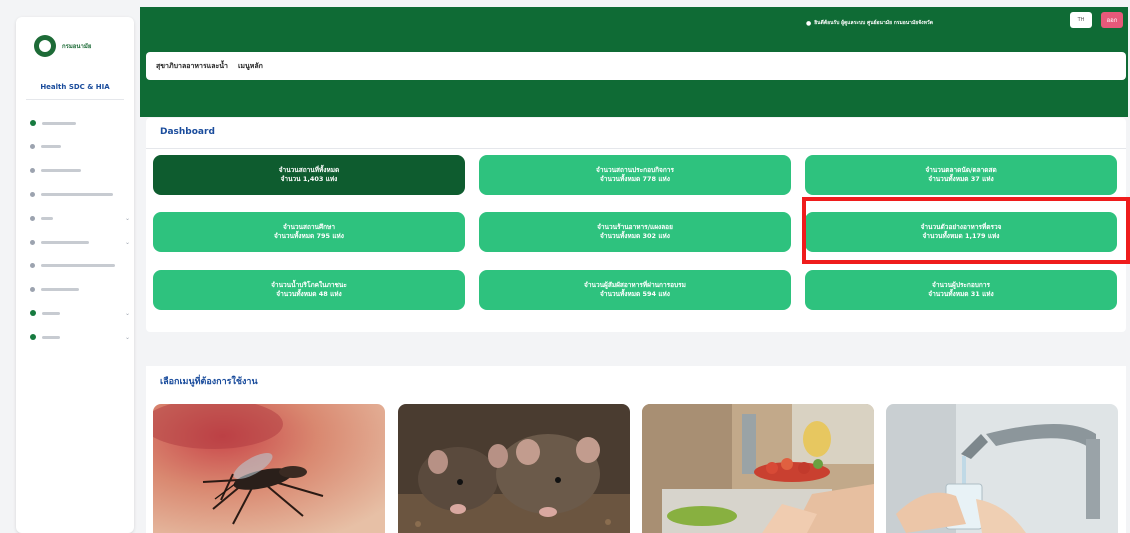  What do you see at coordinates (77, 46) in the screenshot?
I see `logo-text: กรมอนามัย` at bounding box center [77, 46].